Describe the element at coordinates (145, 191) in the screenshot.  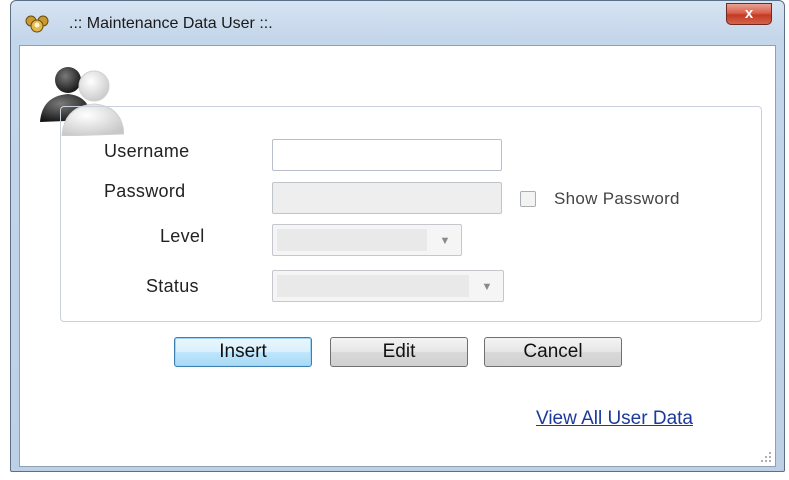
I see `password-label: Password` at that location.